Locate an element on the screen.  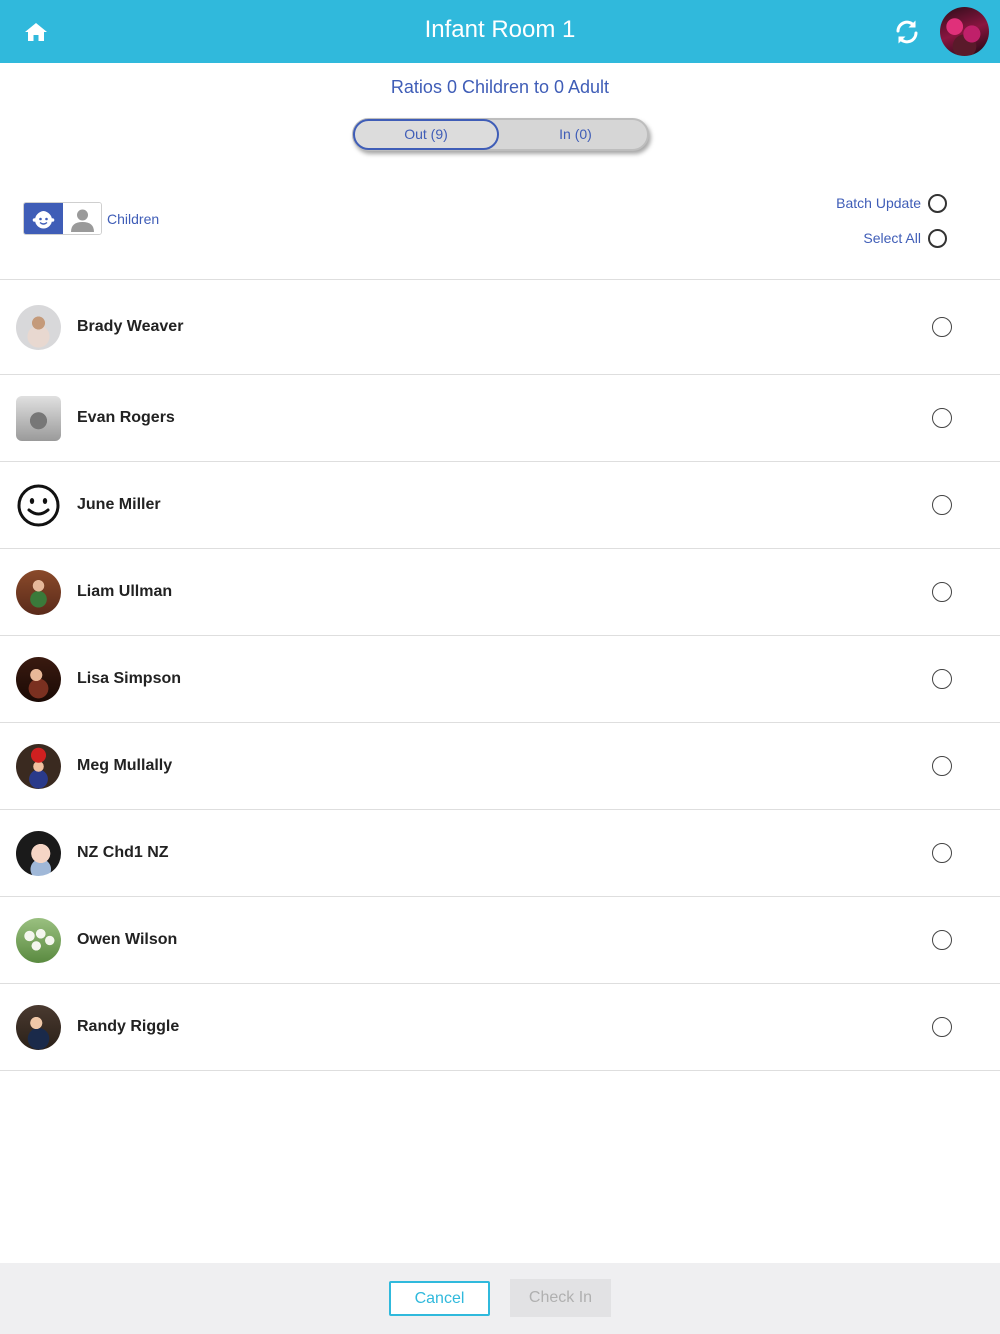
child-name: Liam Ullman is located at coordinates (125, 591).